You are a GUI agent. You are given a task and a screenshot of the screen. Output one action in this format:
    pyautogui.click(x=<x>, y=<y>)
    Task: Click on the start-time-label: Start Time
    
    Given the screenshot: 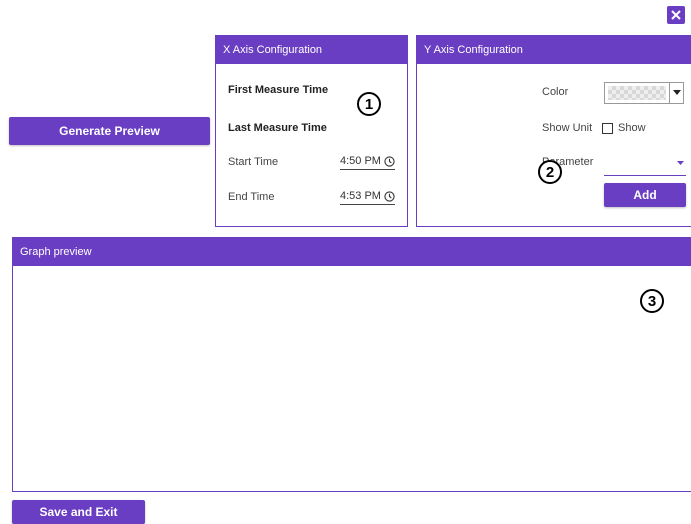 What is the action you would take?
    pyautogui.click(x=253, y=162)
    